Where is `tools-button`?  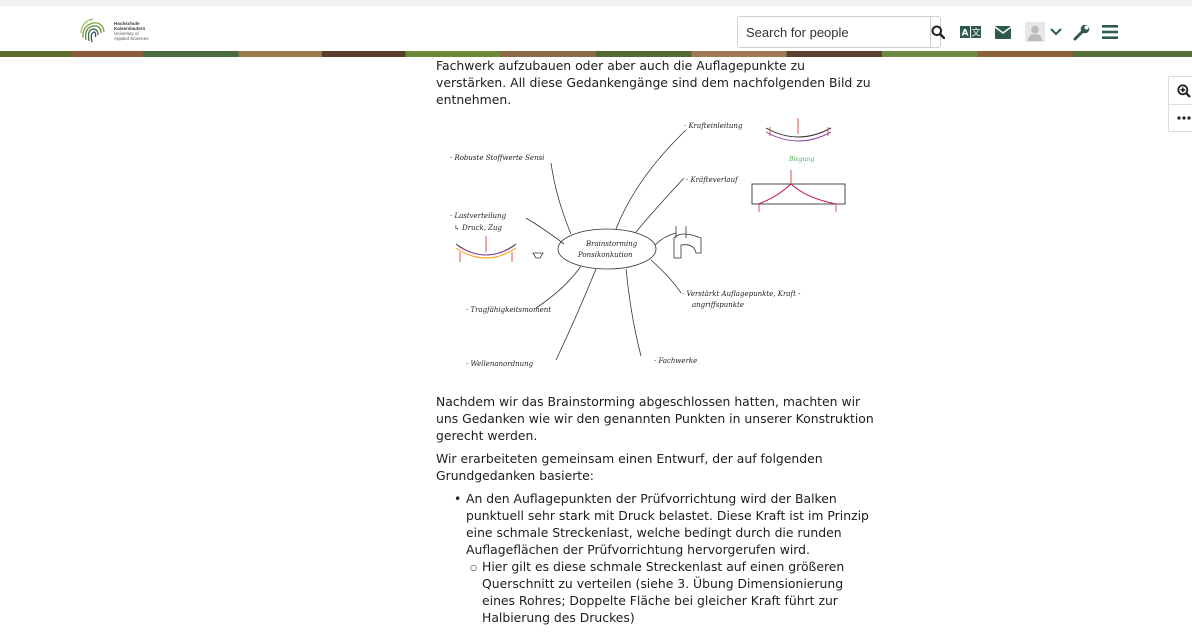
tools-button is located at coordinates (1081, 32).